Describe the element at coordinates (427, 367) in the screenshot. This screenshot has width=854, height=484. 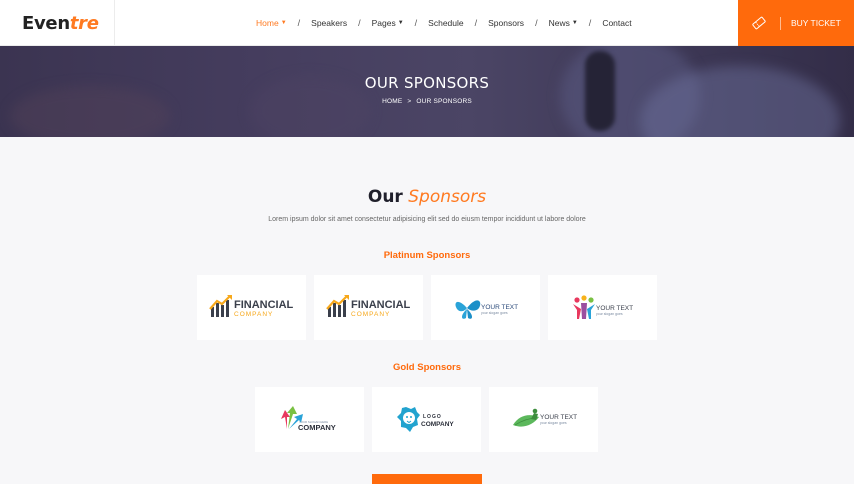
I see `gold-sponsors-heading: Gold Sponsors` at that location.